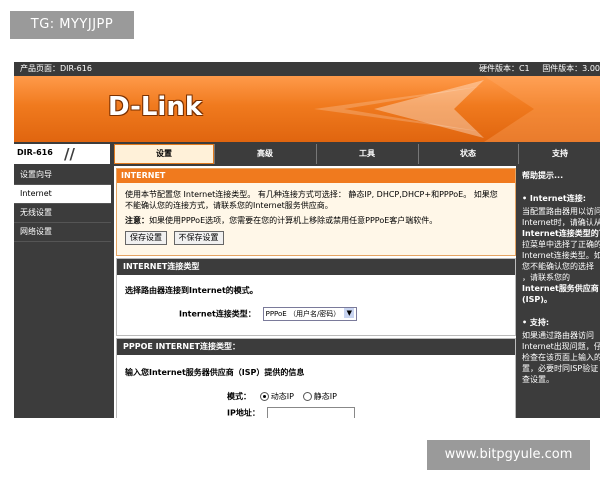 Image resolution: width=600 pixels, height=480 pixels. Describe the element at coordinates (316, 267) in the screenshot. I see `connection-type-title: INTERNET连接类型` at that location.